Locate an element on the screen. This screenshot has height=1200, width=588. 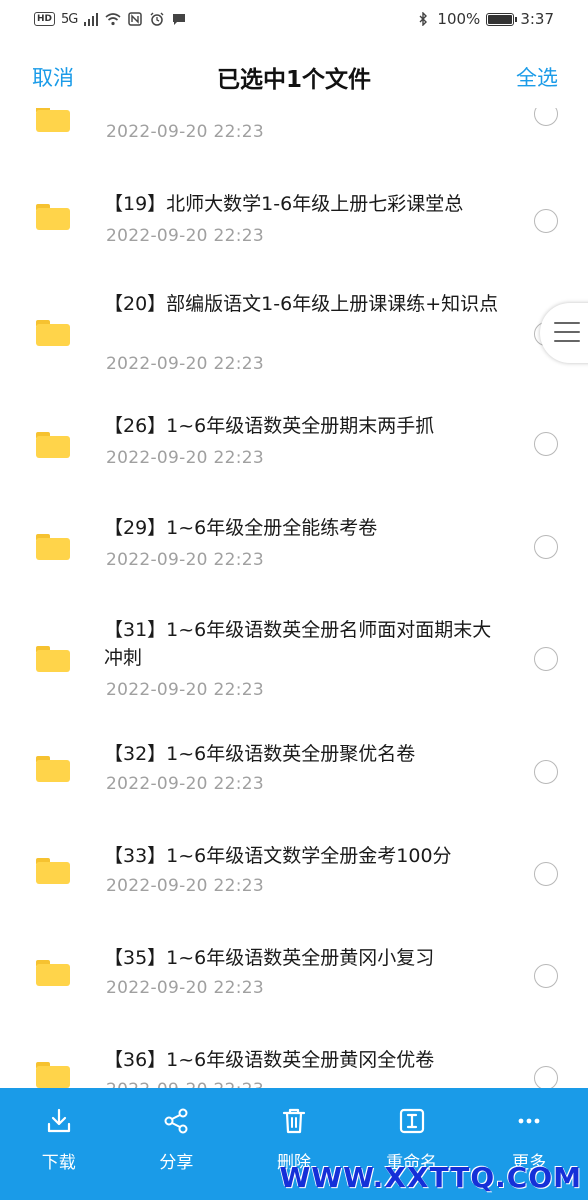
rename-icon is located at coordinates (411, 1121).